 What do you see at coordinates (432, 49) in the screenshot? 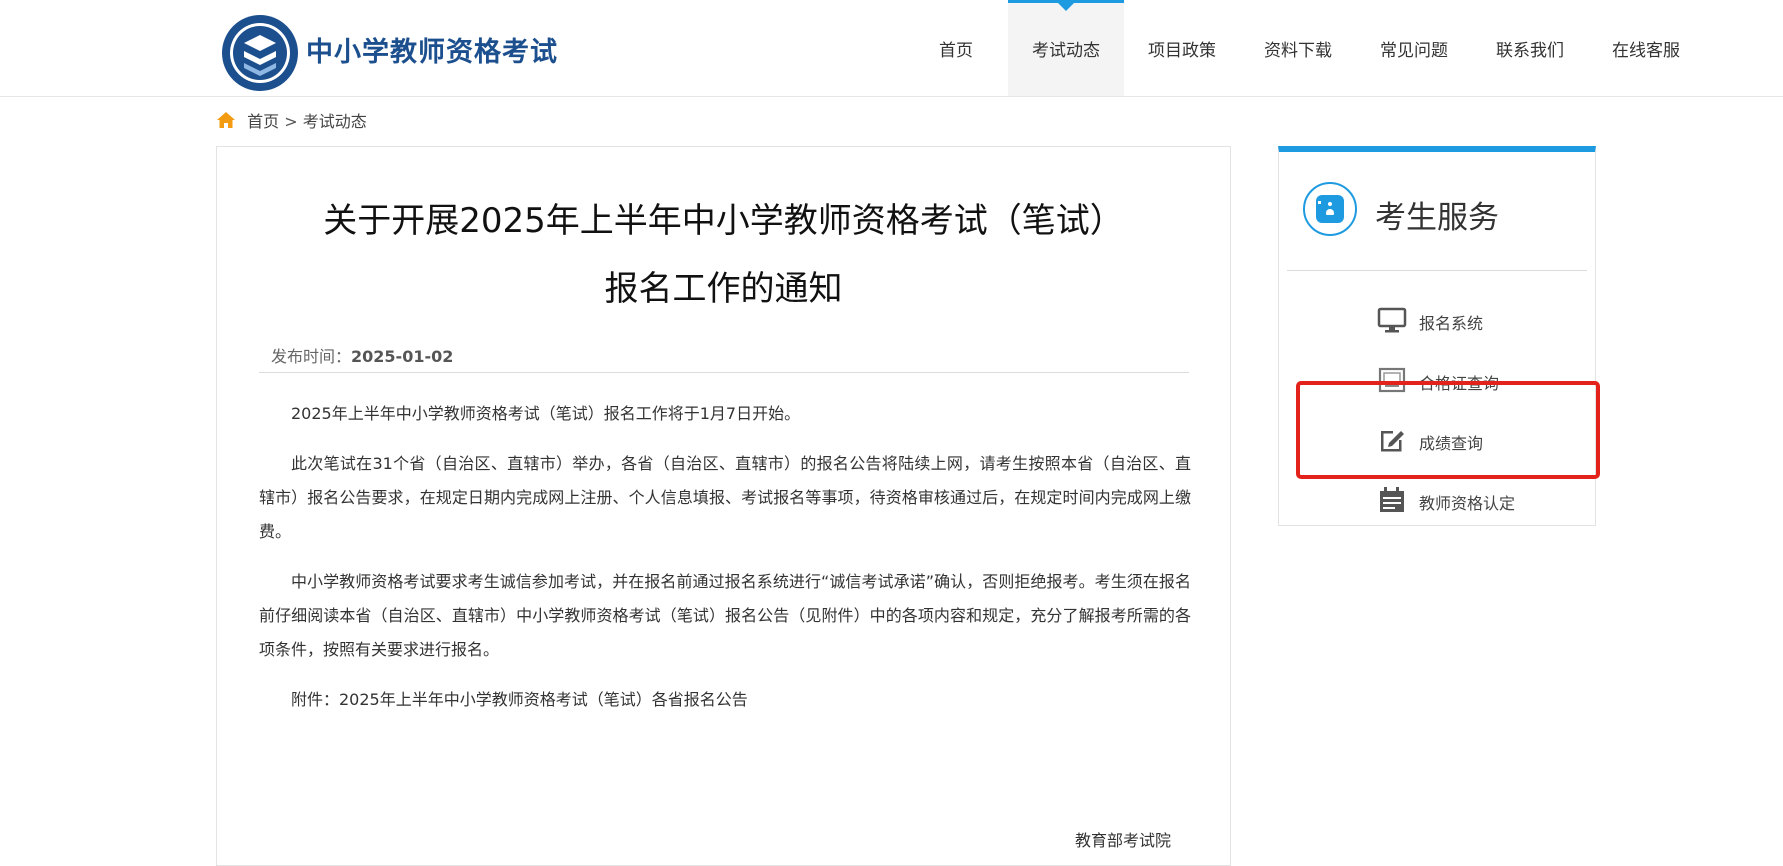
I see `site-title: 中小学教师资格考试` at bounding box center [432, 49].